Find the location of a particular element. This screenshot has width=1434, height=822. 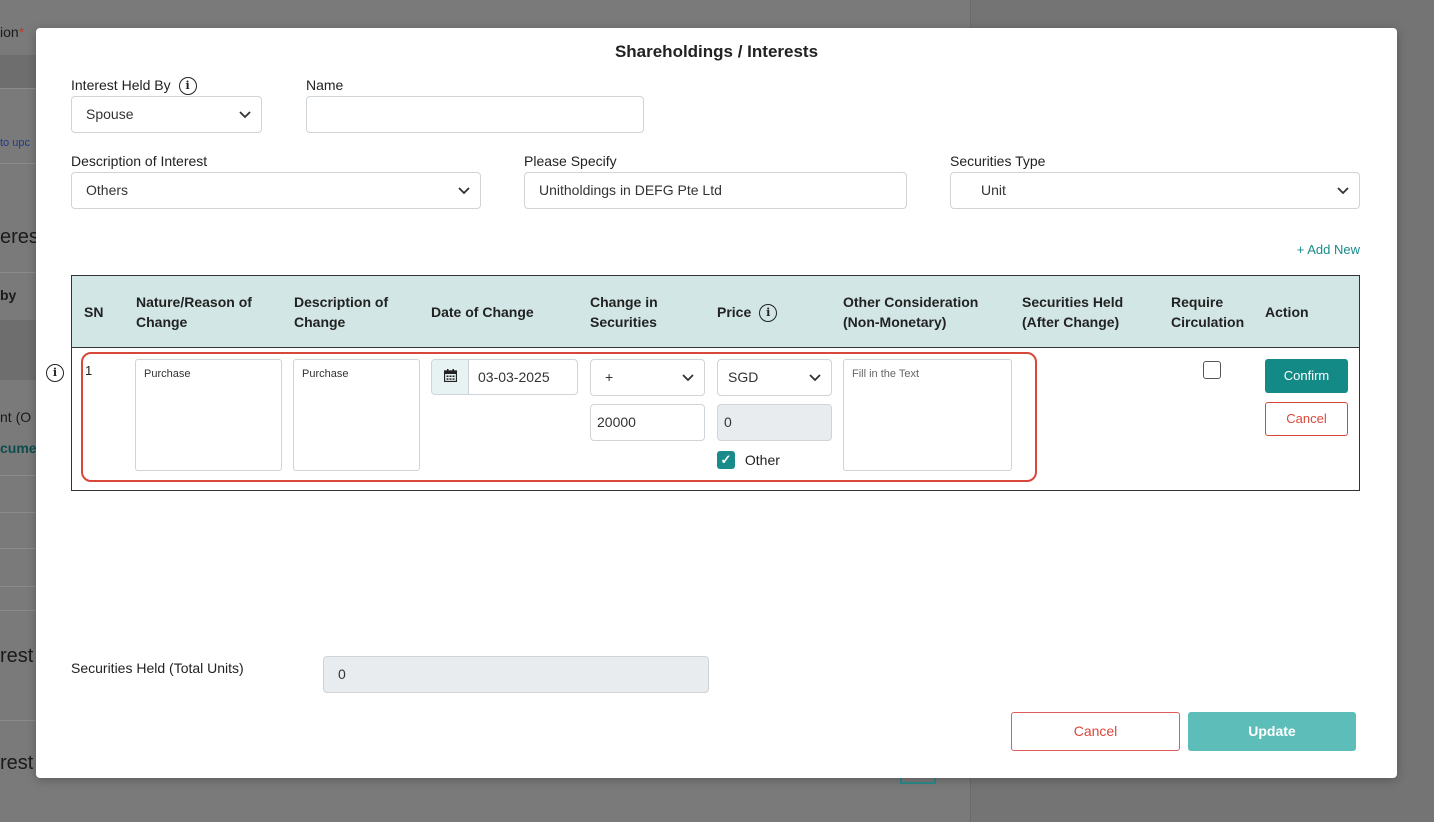

th-require-circulation: Require Circulation is located at coordinates (1208, 312).